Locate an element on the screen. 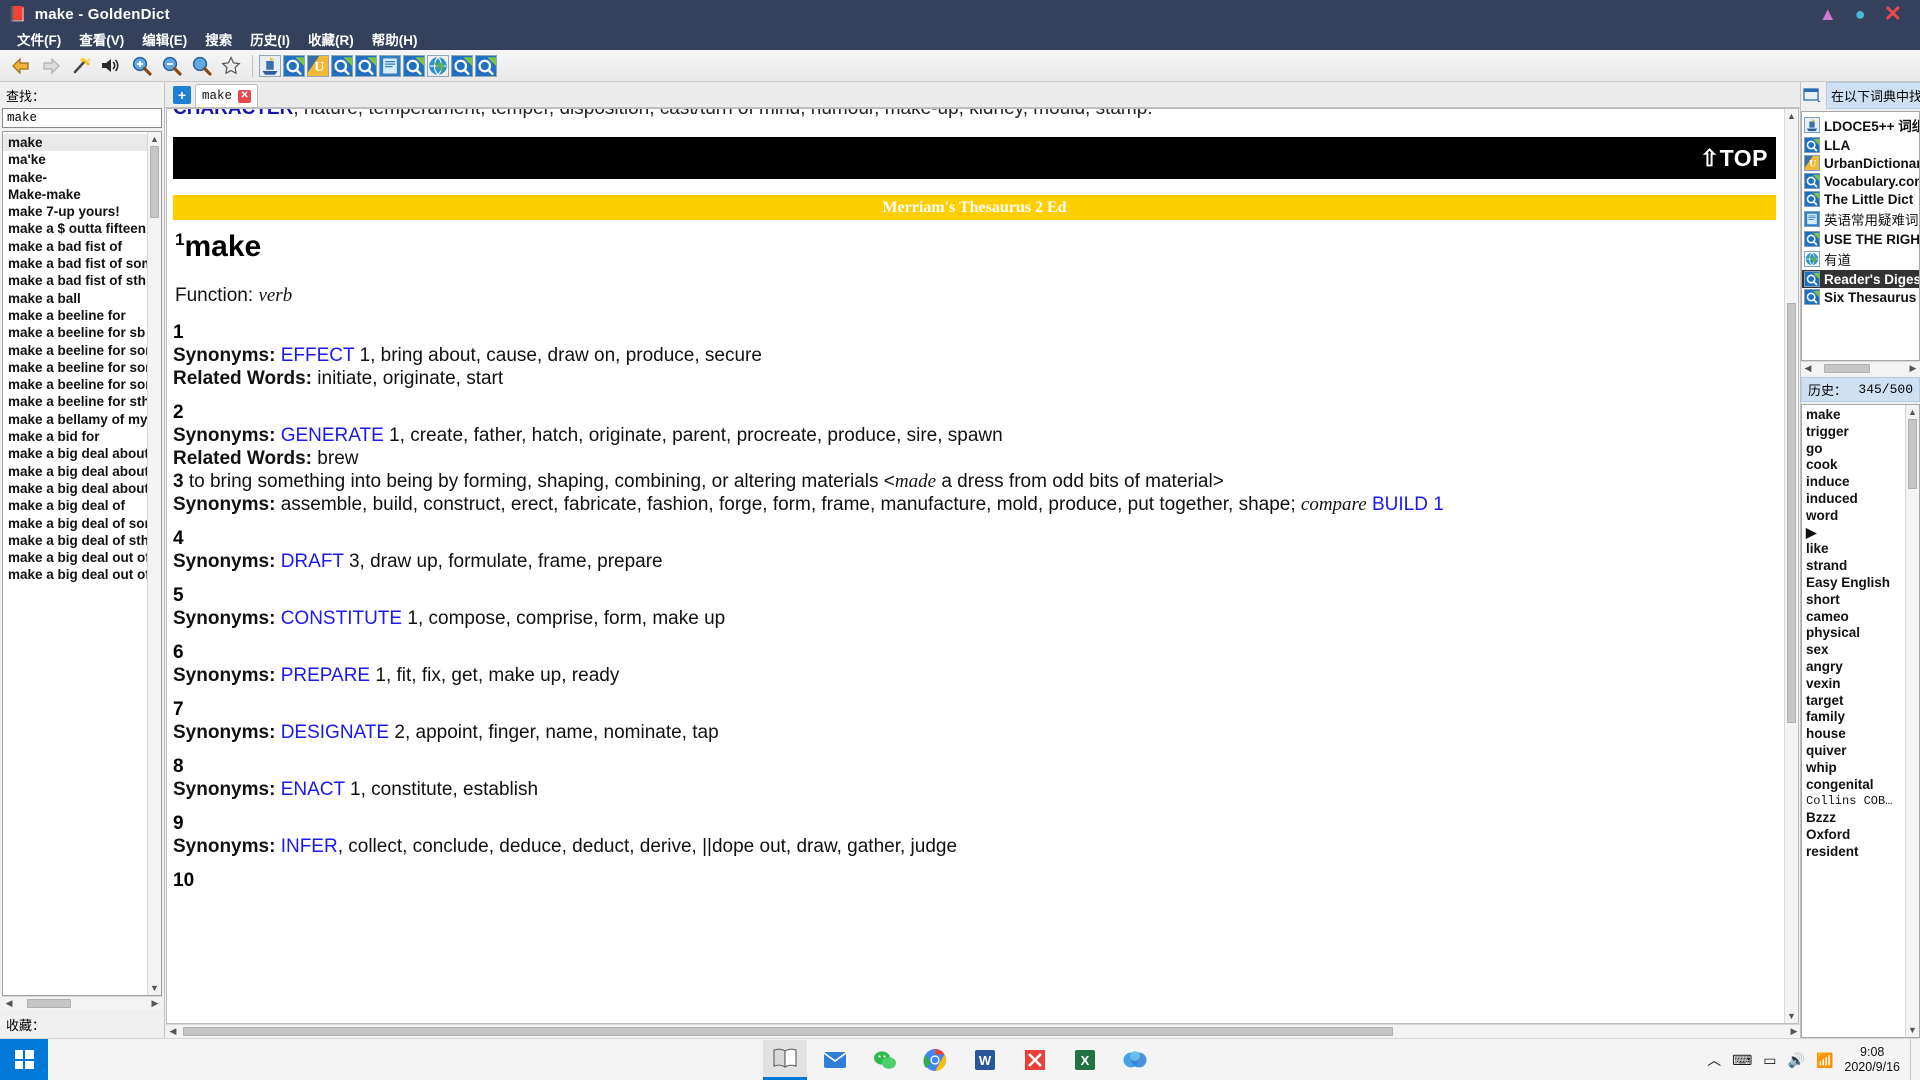 This screenshot has width=1920, height=1080. synonym-cross-reference-link: PREPARE is located at coordinates (325, 675).